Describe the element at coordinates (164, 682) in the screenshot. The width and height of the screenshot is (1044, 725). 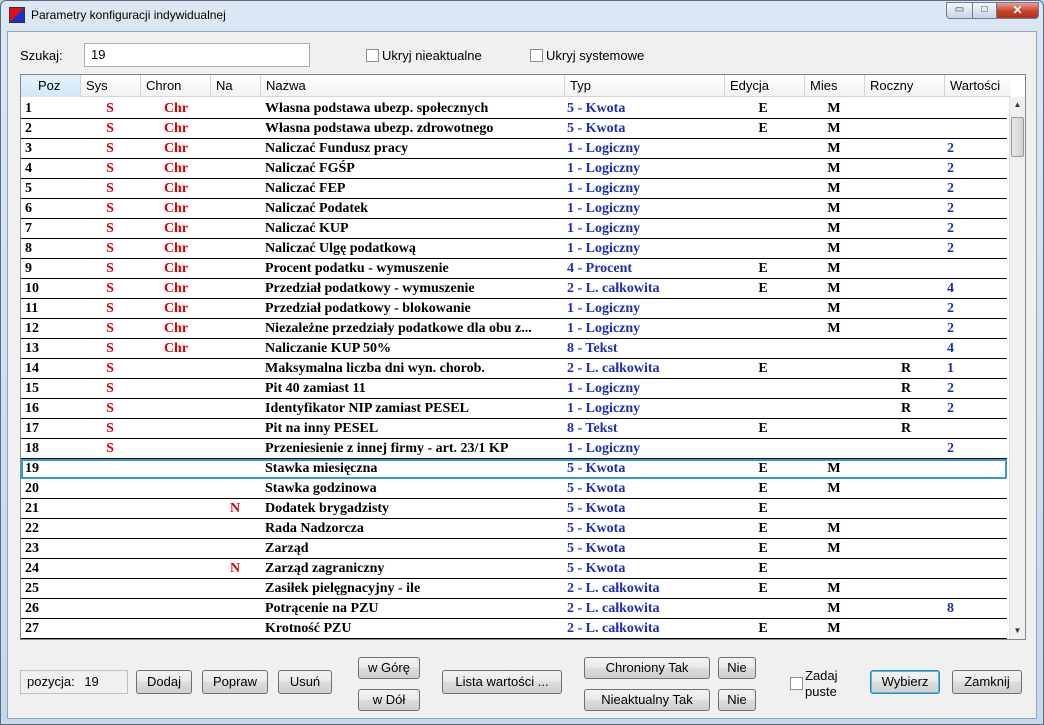
I see `add-button: Dodaj` at that location.